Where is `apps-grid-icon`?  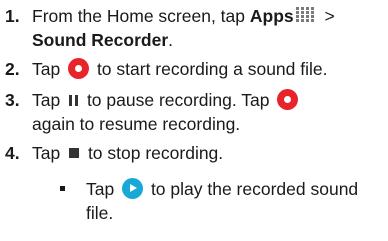
apps-grid-icon is located at coordinates (306, 15).